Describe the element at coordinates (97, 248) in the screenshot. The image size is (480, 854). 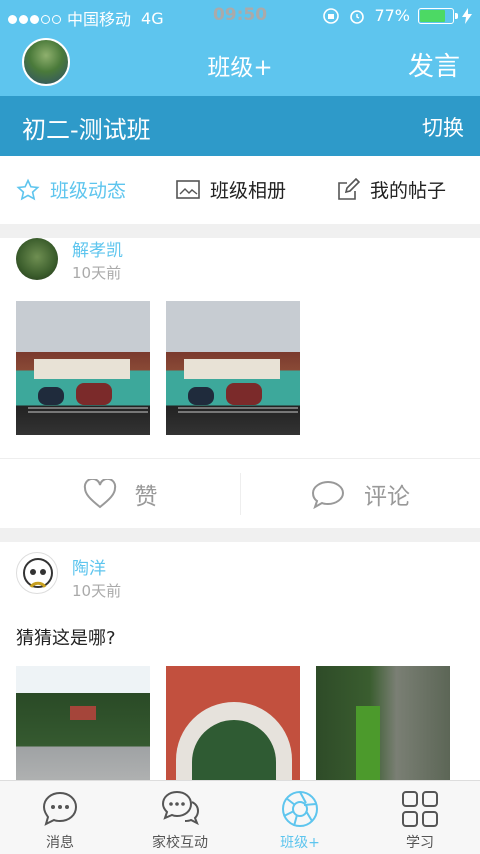
I see `author-name: 解孝凯` at that location.